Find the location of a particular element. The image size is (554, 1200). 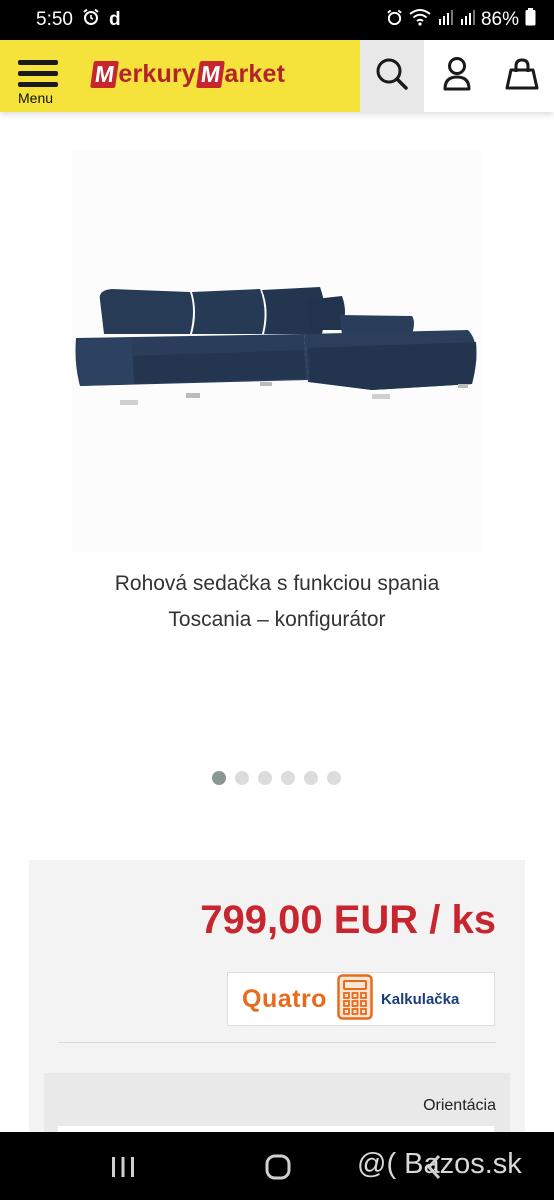

cart-icon is located at coordinates (522, 76).